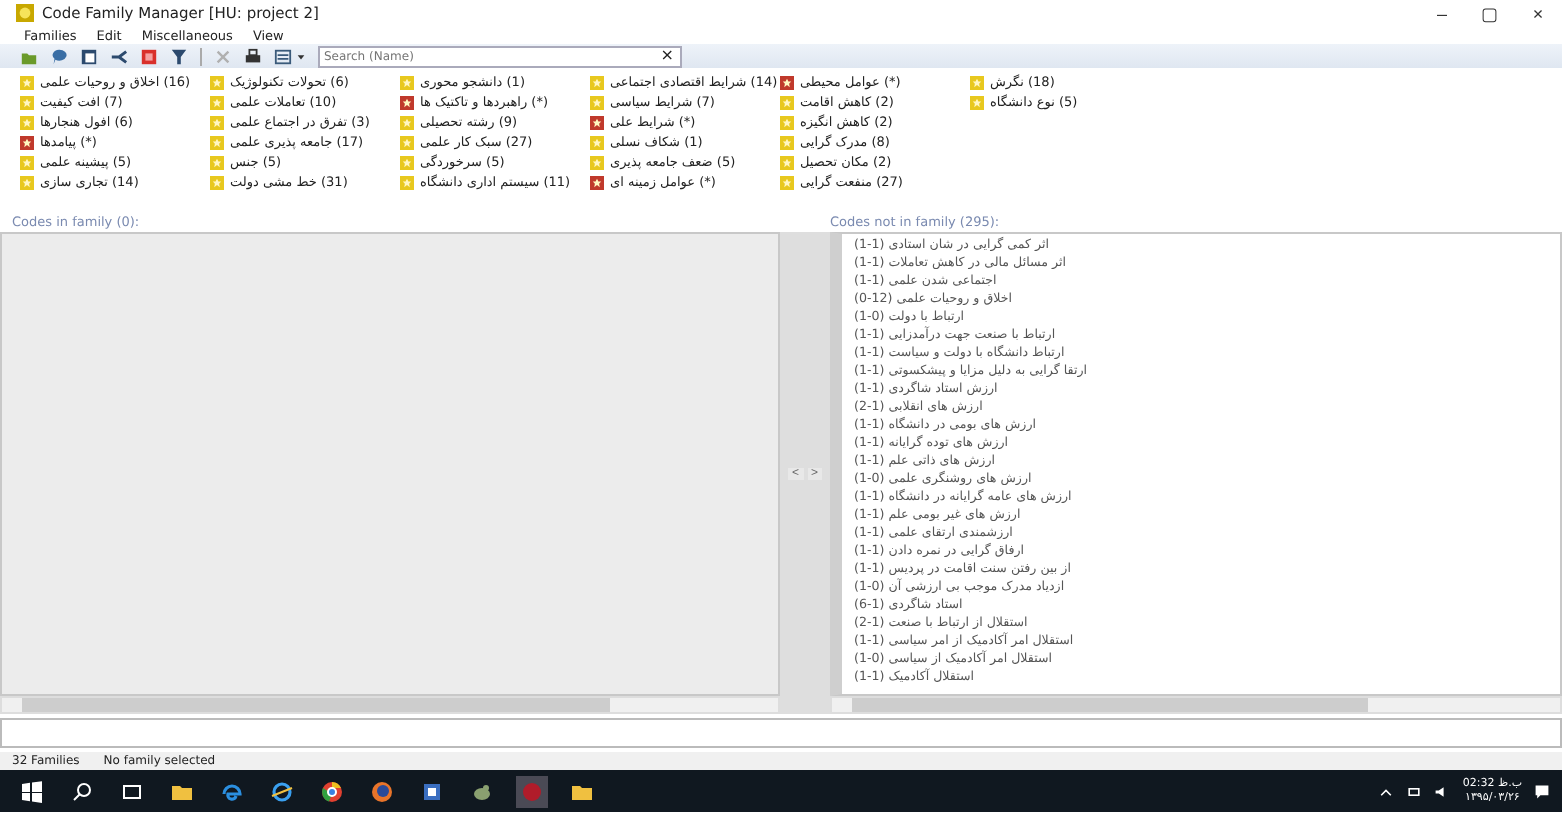 Image resolution: width=1562 pixels, height=814 pixels. What do you see at coordinates (89, 56) in the screenshot?
I see `window-icon` at bounding box center [89, 56].